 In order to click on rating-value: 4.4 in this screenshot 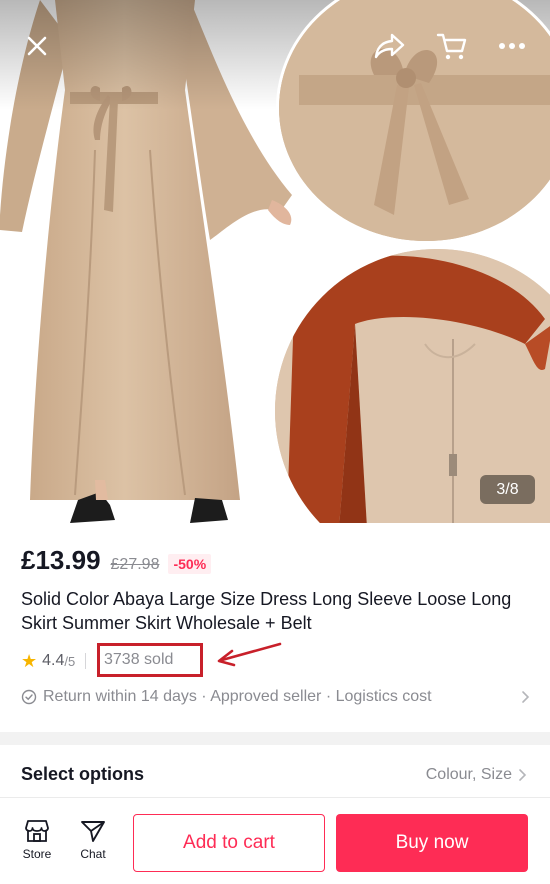, I will do `click(53, 660)`.